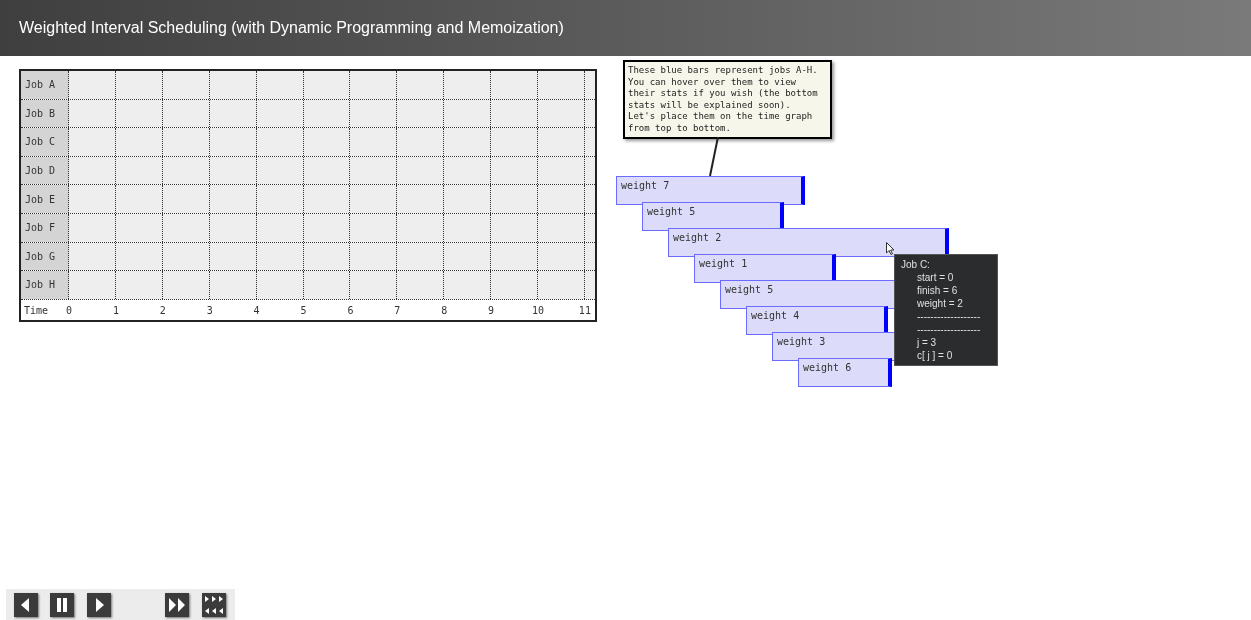  Describe the element at coordinates (45, 285) in the screenshot. I see `row-label: Job H` at that location.